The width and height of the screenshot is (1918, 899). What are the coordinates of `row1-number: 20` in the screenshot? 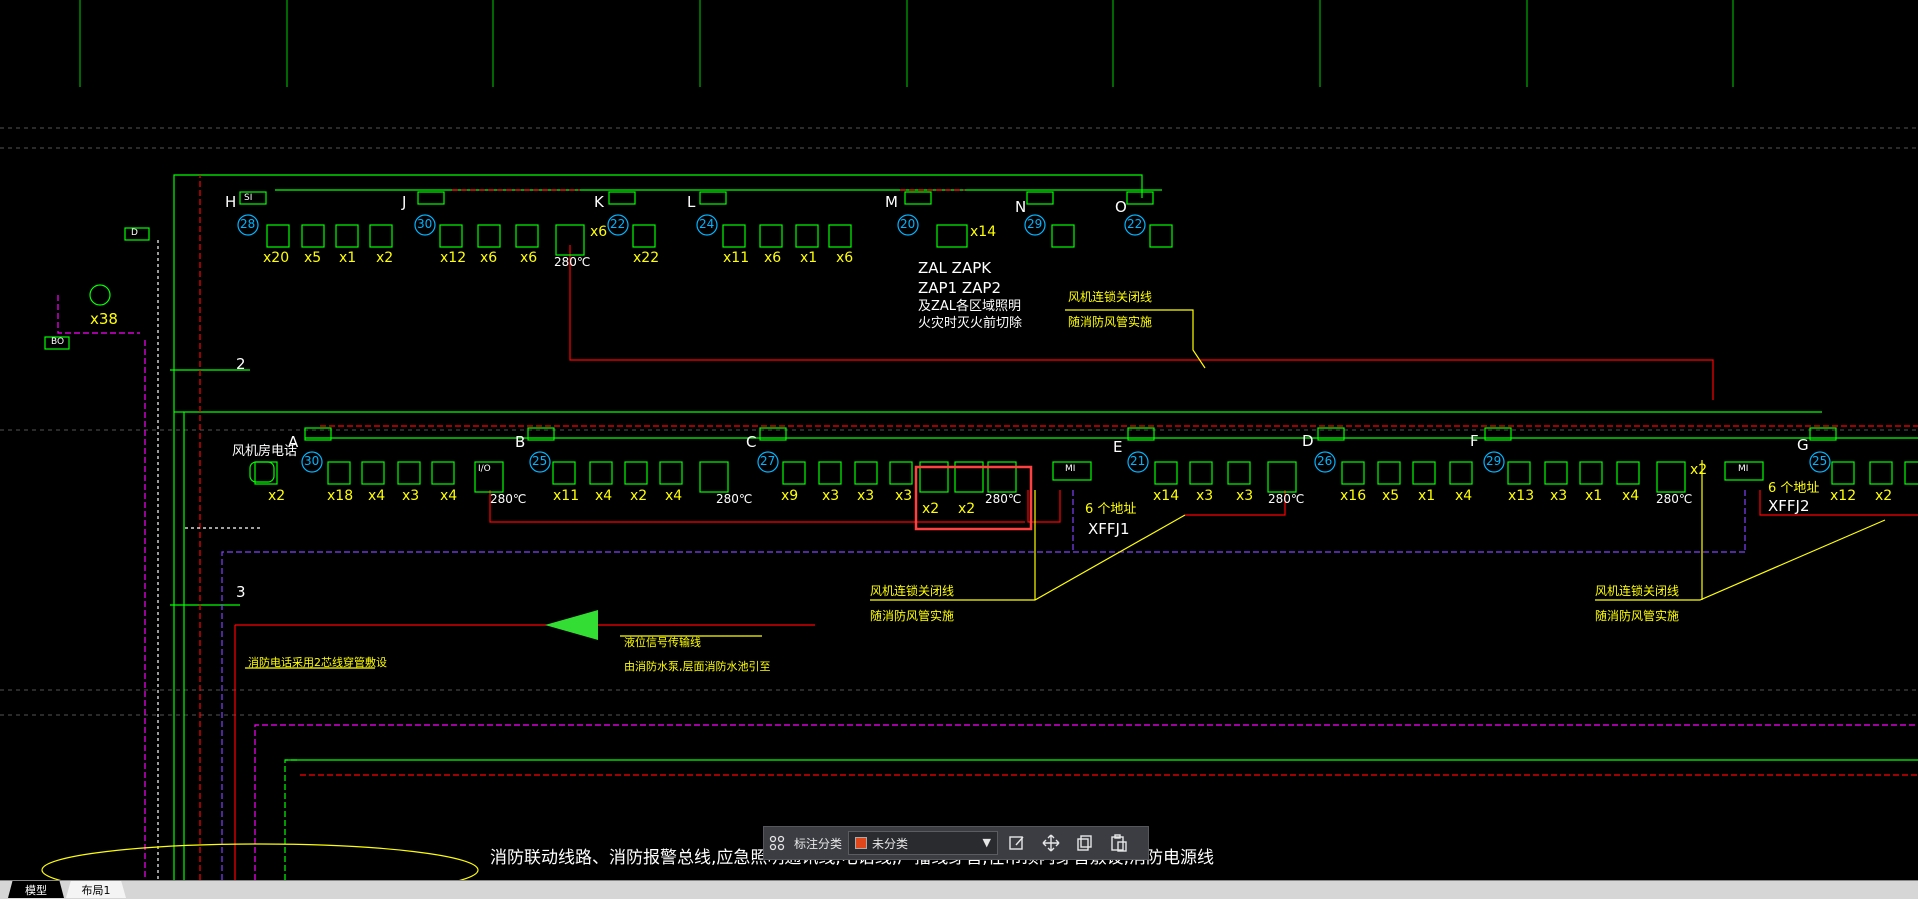 It's located at (908, 224).